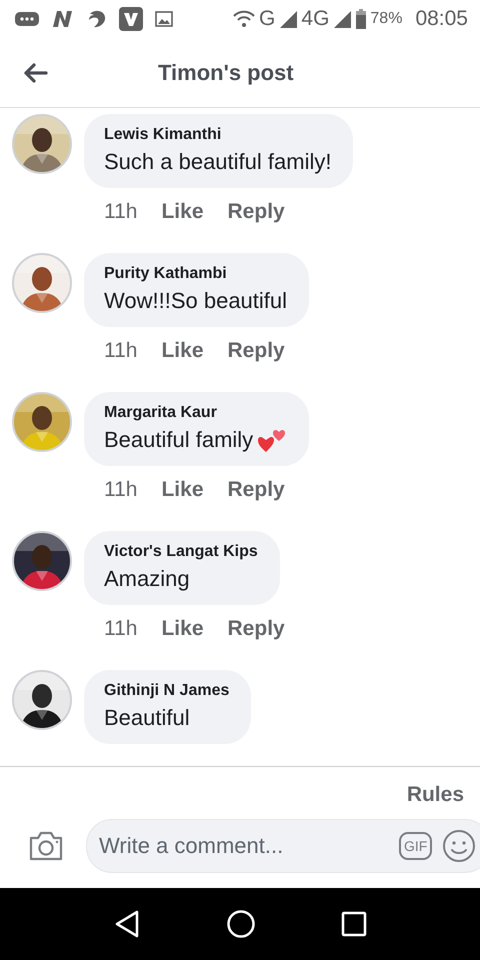 The image size is (480, 960). Describe the element at coordinates (459, 846) in the screenshot. I see `emoji-icon` at that location.